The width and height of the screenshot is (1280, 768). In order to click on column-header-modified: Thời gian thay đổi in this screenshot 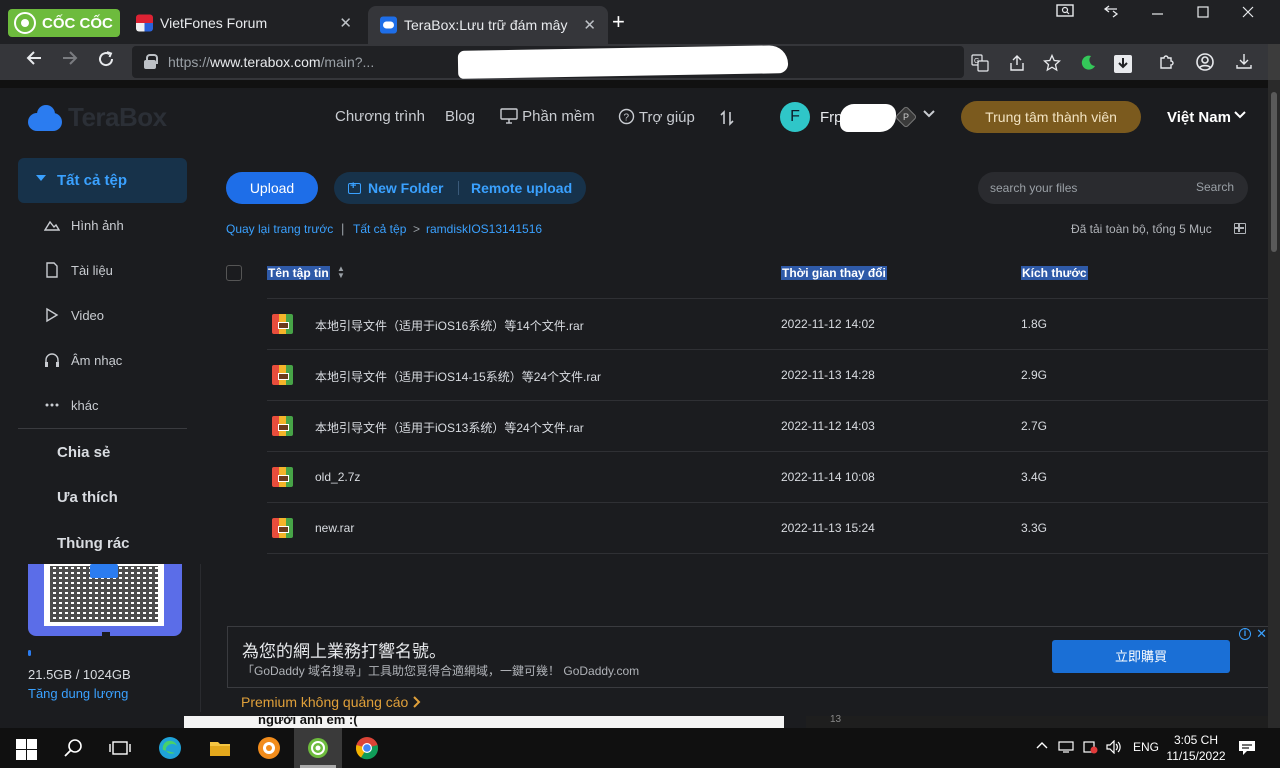, I will do `click(834, 273)`.